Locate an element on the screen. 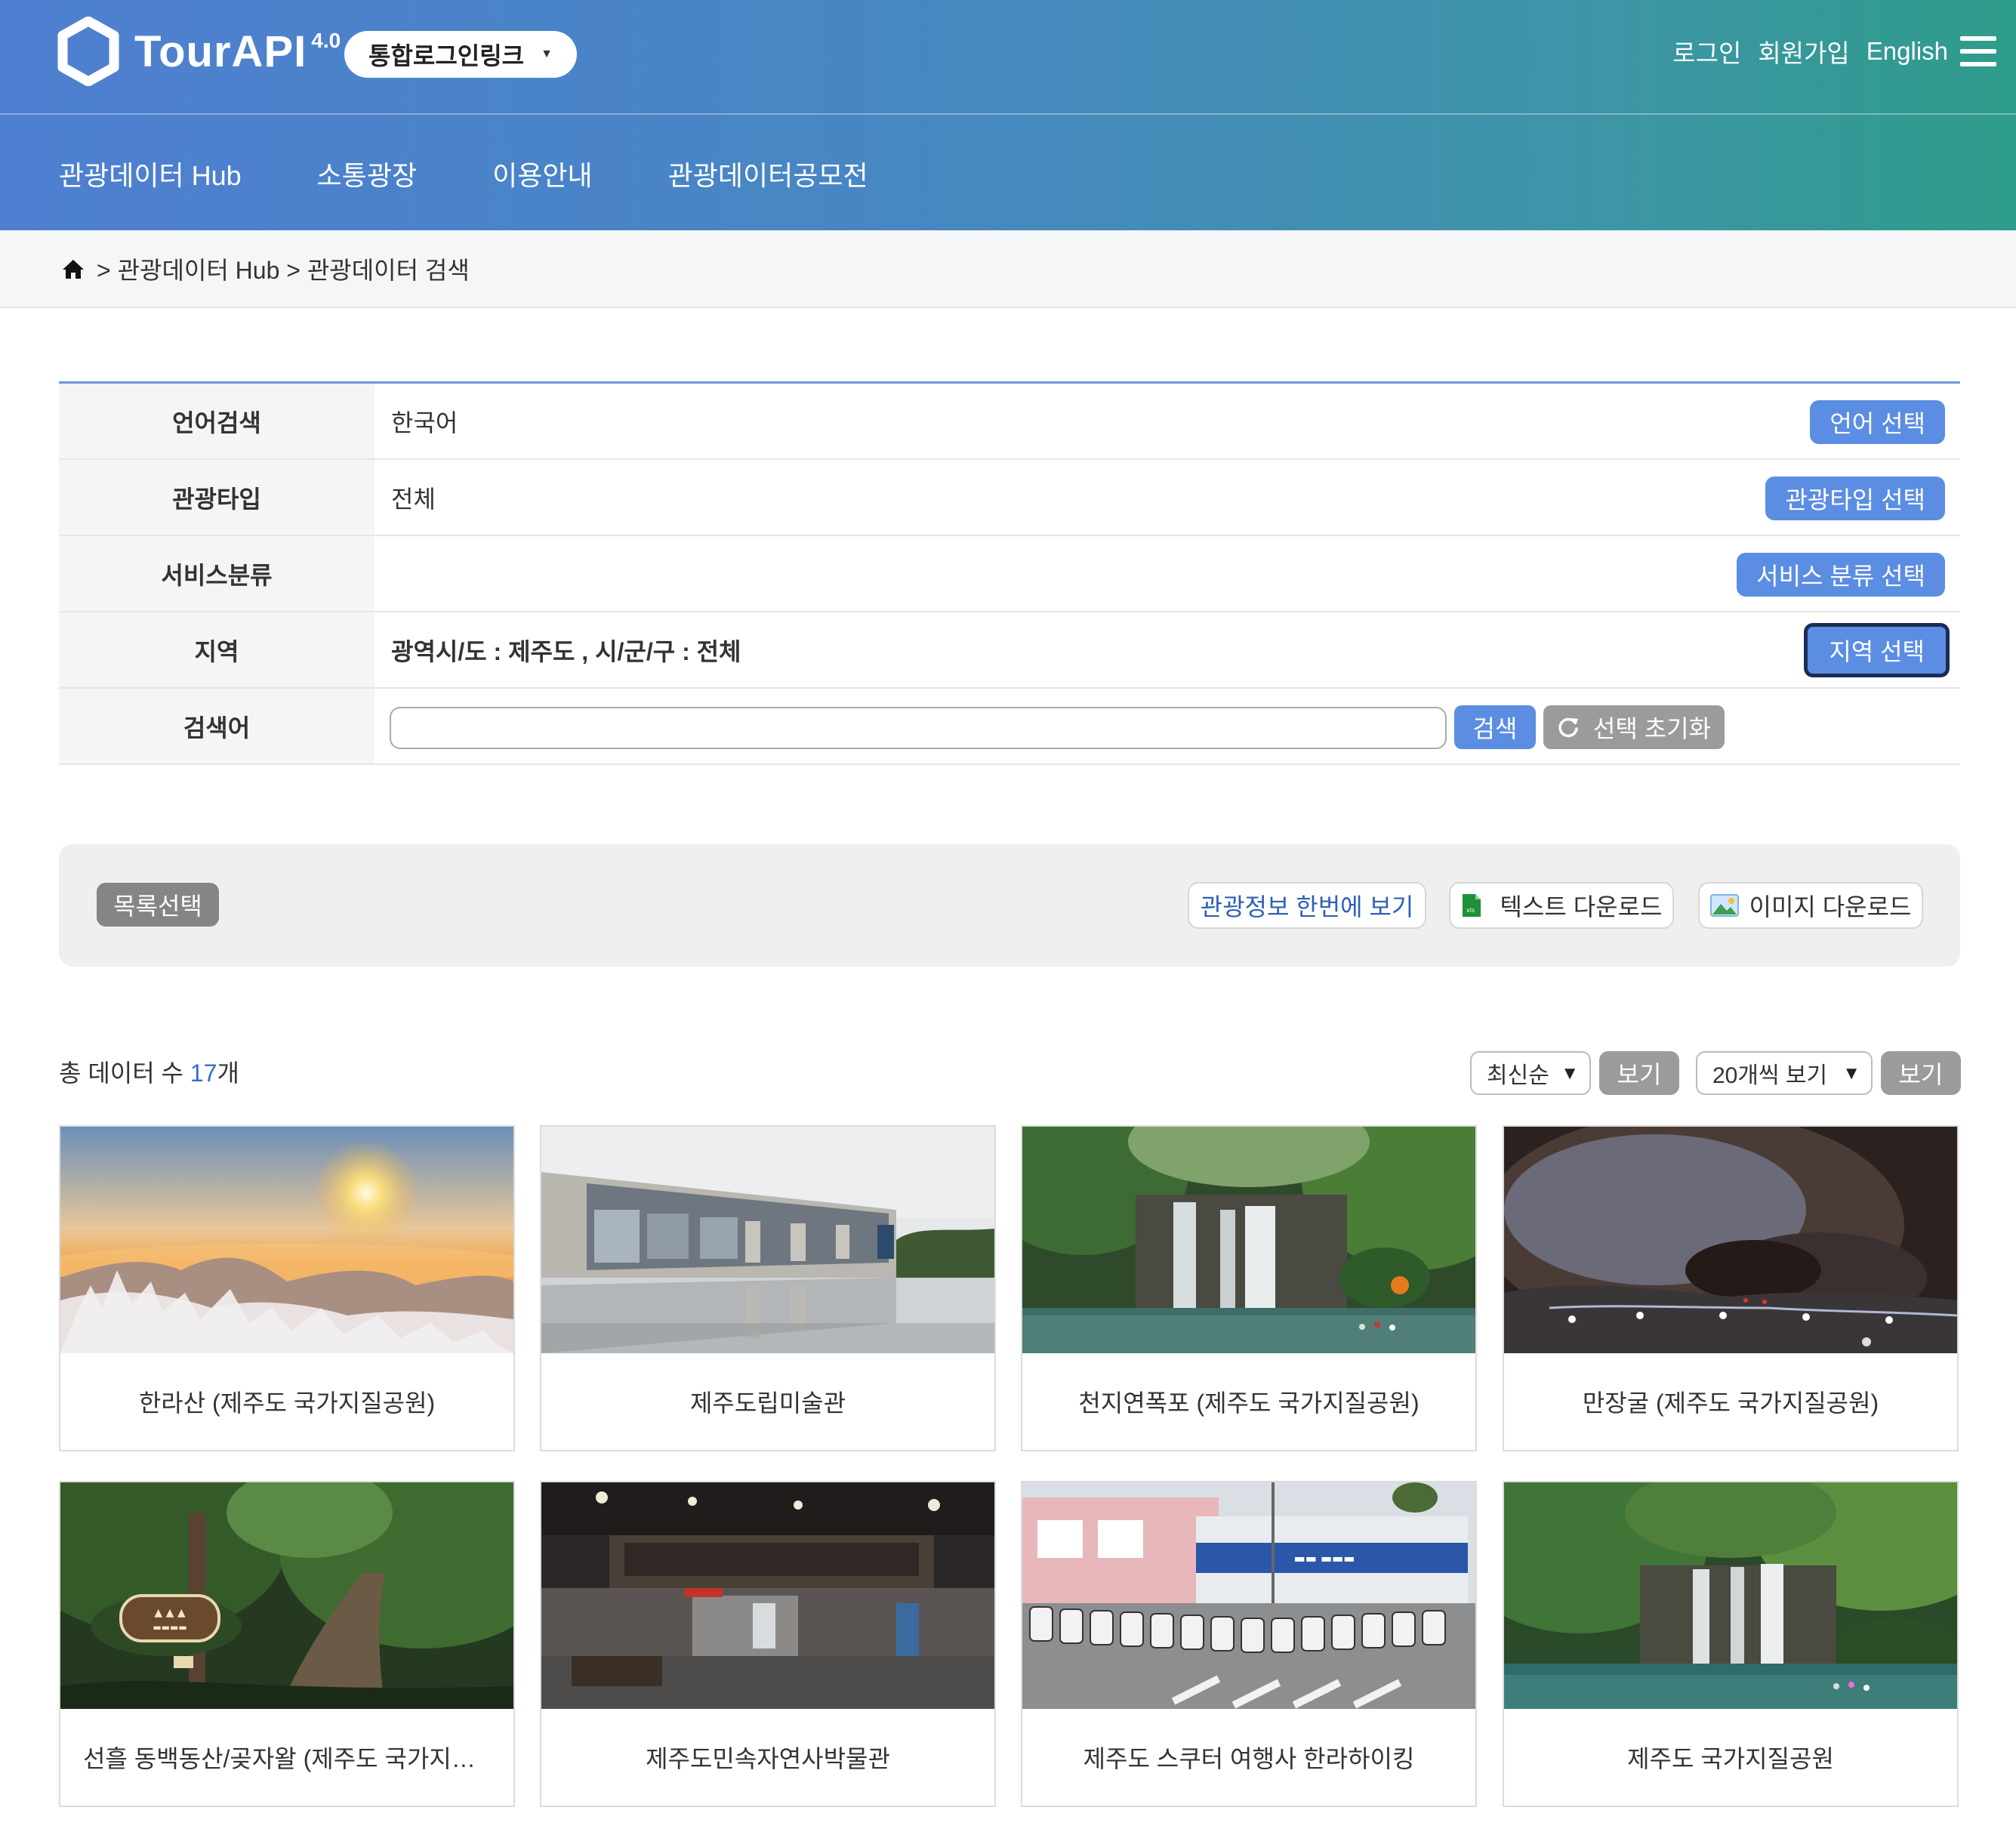 This screenshot has height=1832, width=2016. total-count-number: 17 is located at coordinates (203, 1073).